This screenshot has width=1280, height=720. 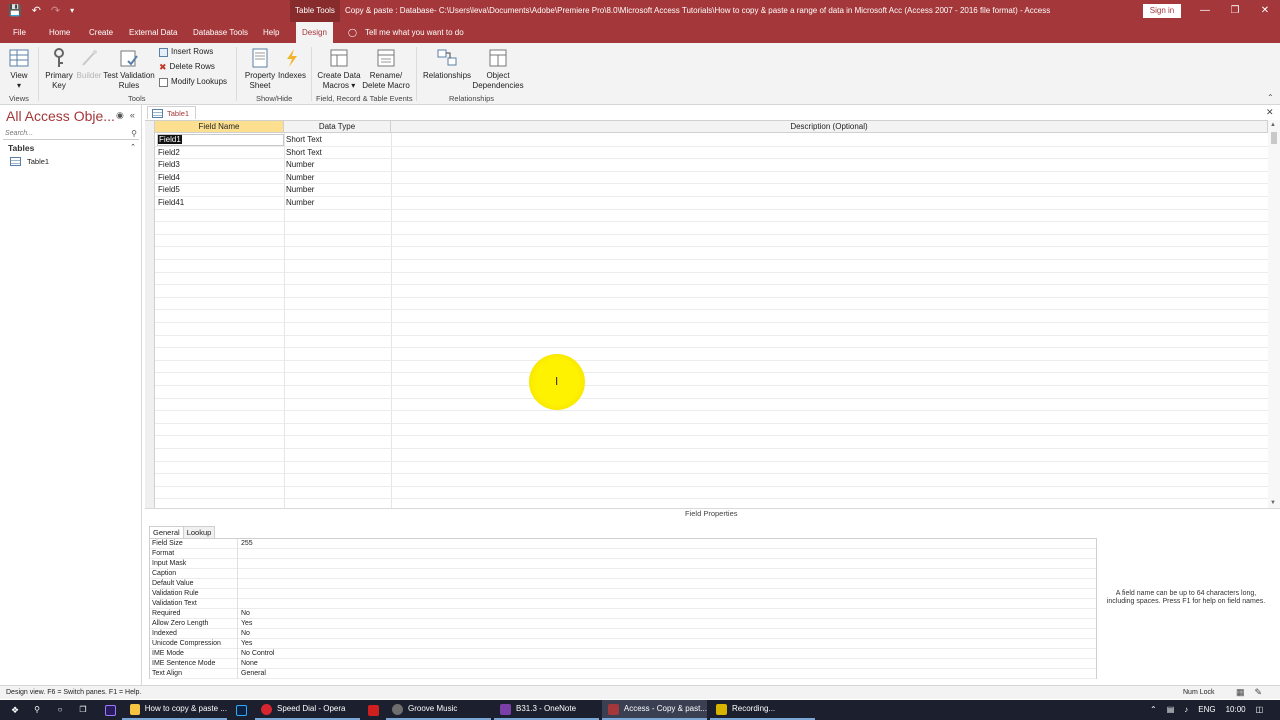 I want to click on property-row: Indexed No, so click(x=623, y=634).